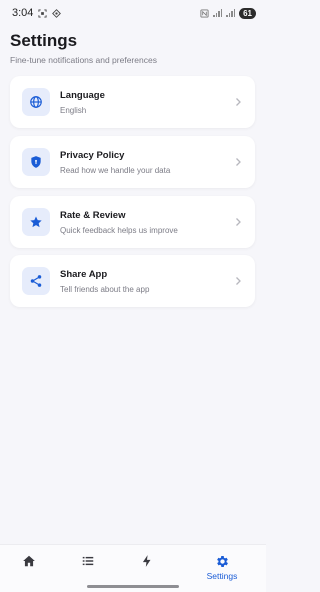 The height and width of the screenshot is (592, 320). I want to click on nav-item-list, so click(88, 561).